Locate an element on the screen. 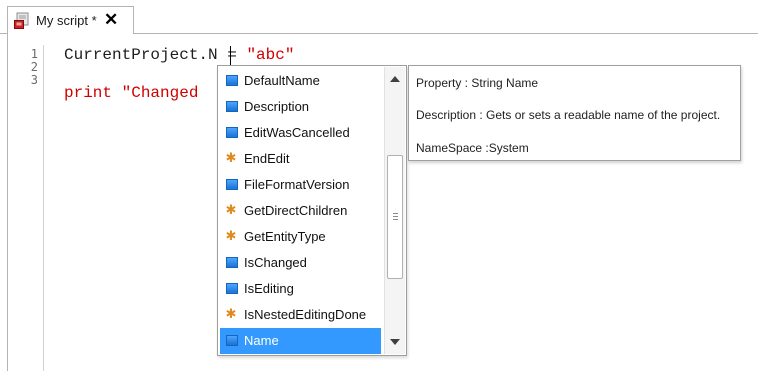  list-item: IsChanged is located at coordinates (300, 263).